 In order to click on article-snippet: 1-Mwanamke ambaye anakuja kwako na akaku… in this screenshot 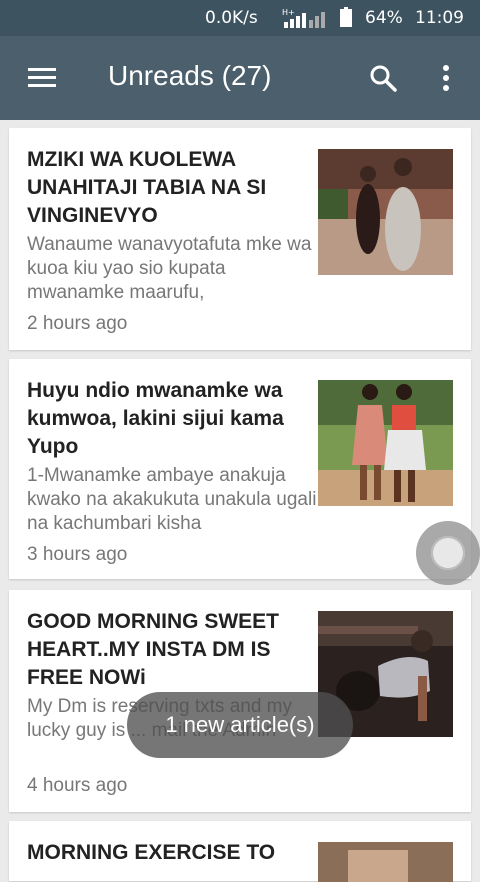, I will do `click(172, 499)`.